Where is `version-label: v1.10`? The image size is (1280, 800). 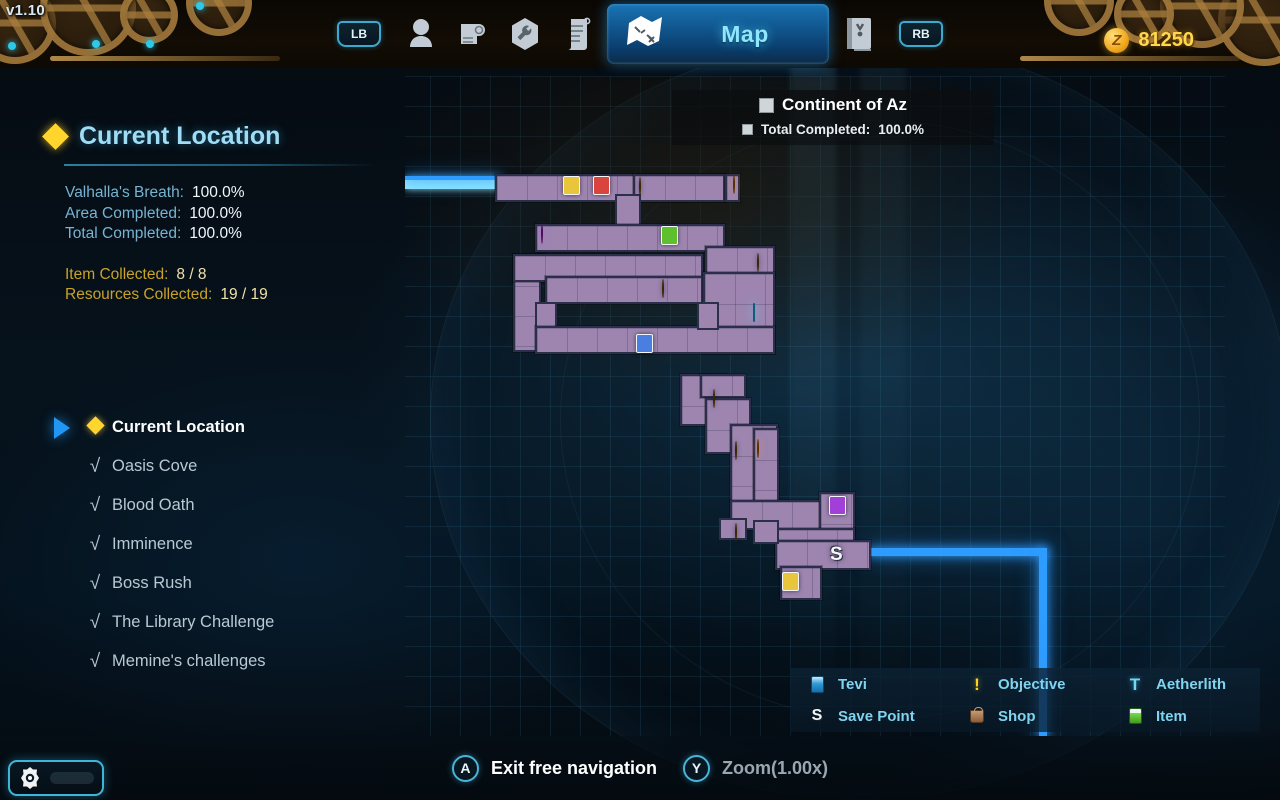
version-label: v1.10 is located at coordinates (26, 10).